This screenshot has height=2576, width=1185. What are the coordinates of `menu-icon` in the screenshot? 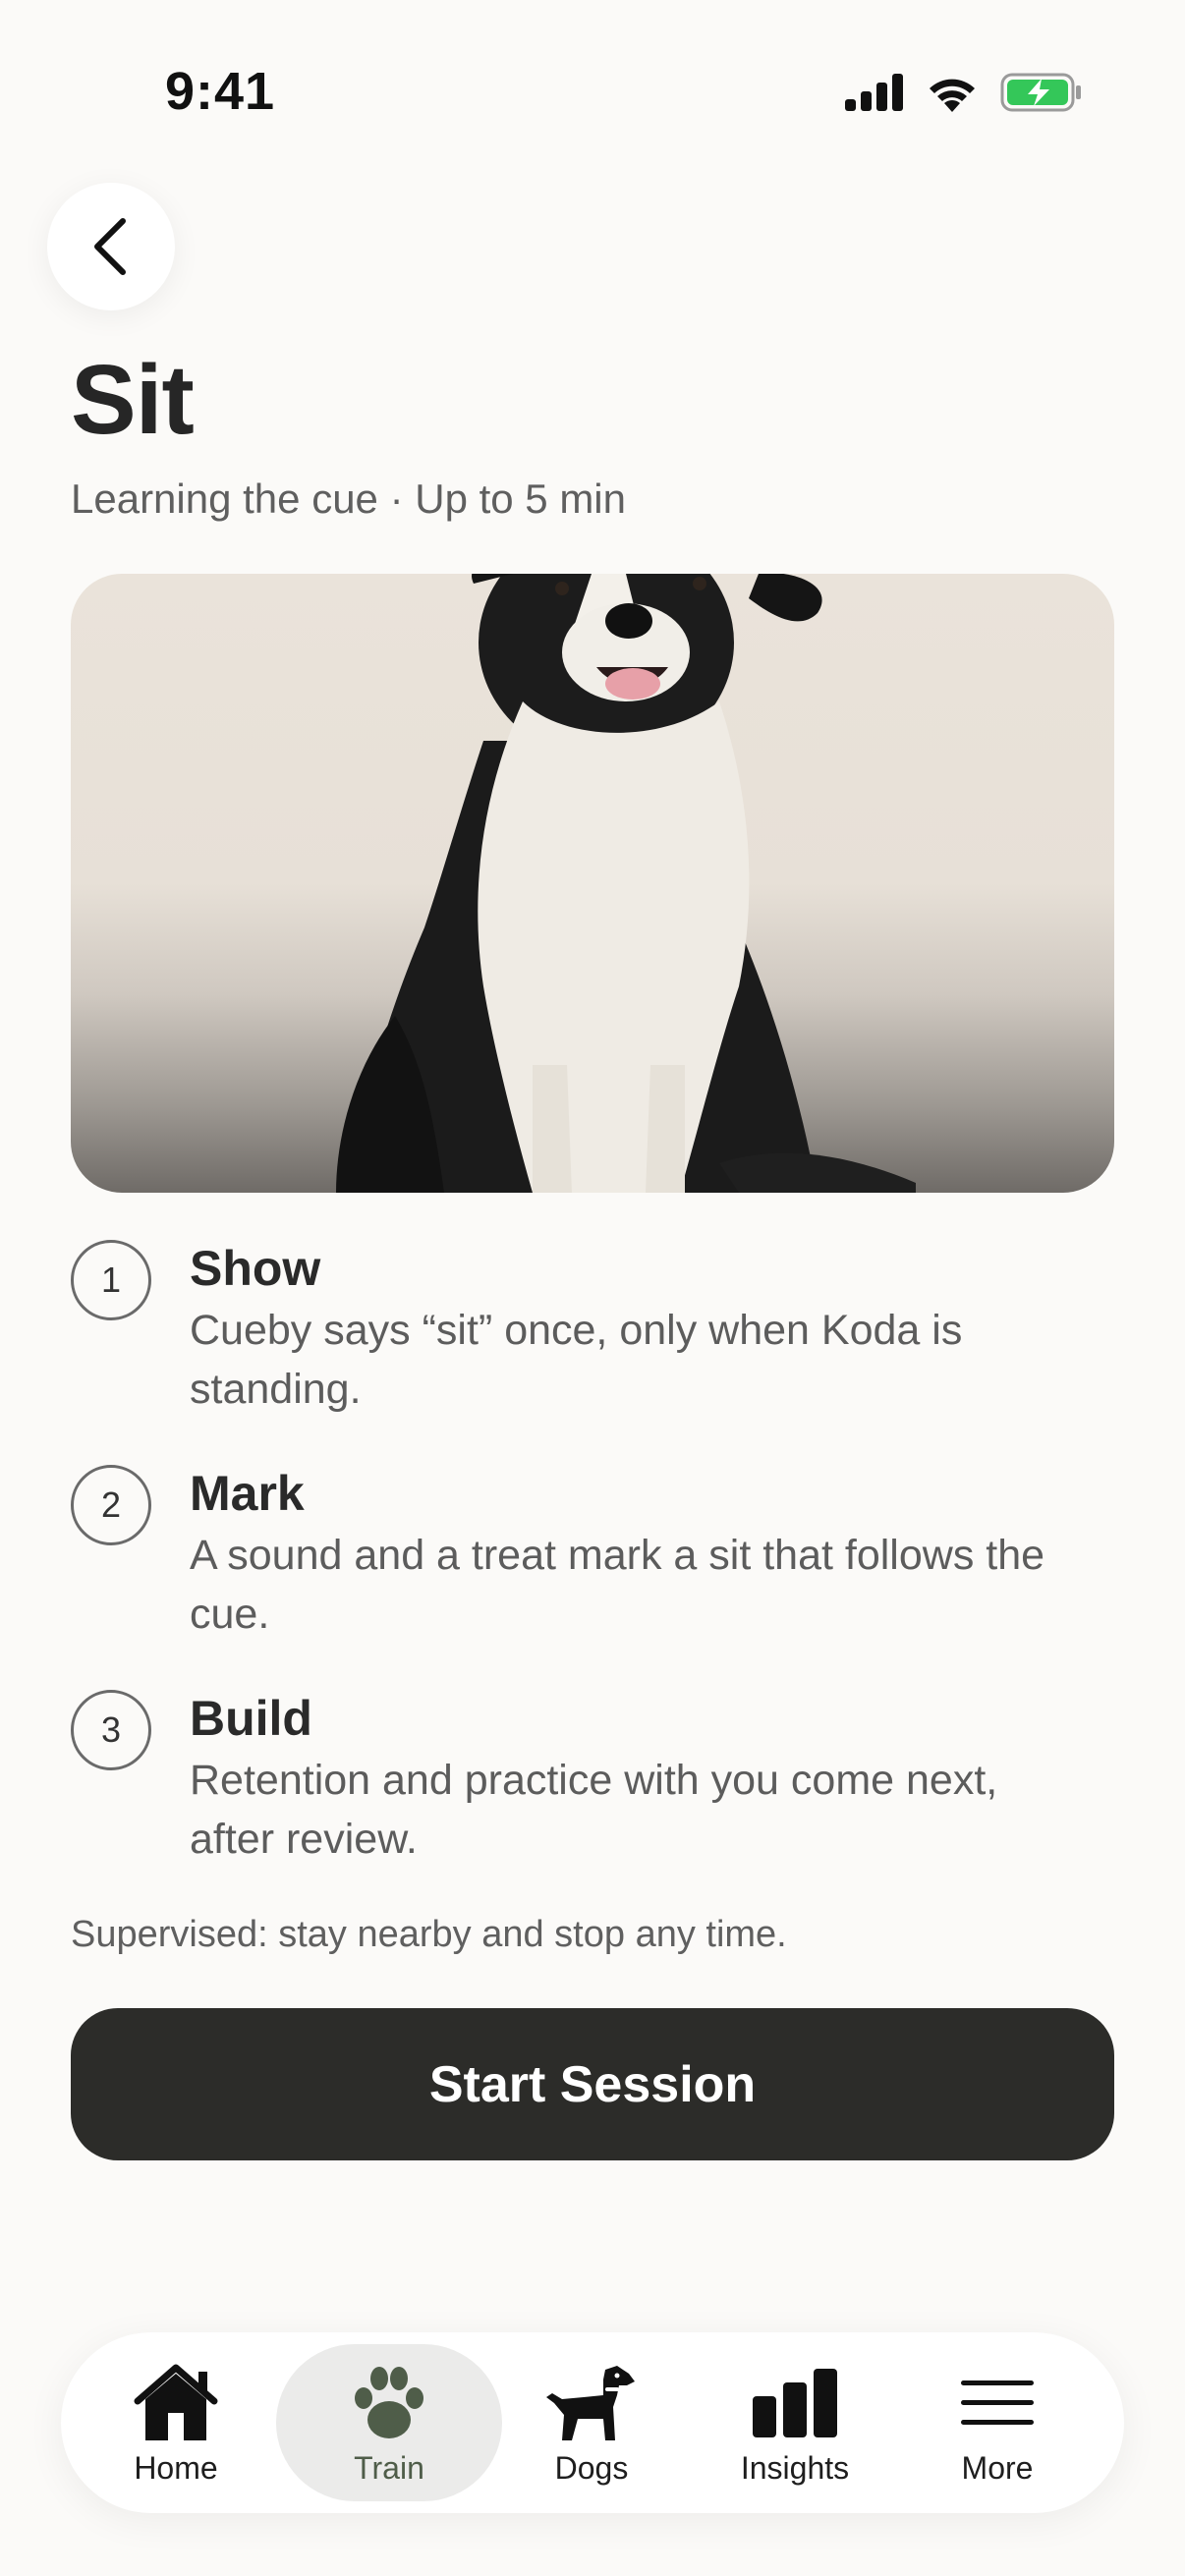 It's located at (997, 2403).